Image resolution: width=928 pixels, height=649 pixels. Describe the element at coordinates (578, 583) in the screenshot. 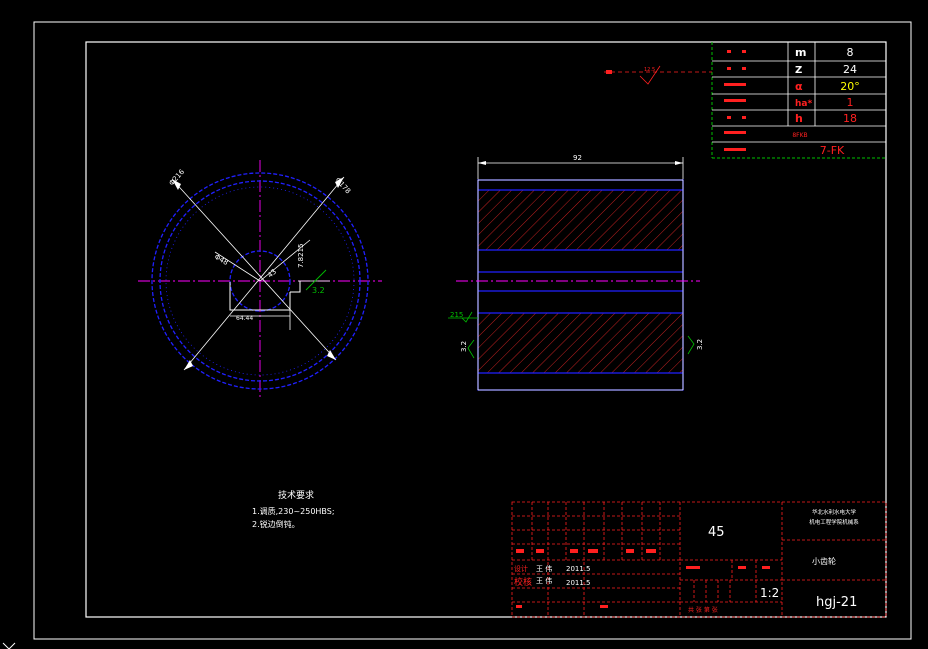

I see `check-date: 2011.5` at that location.